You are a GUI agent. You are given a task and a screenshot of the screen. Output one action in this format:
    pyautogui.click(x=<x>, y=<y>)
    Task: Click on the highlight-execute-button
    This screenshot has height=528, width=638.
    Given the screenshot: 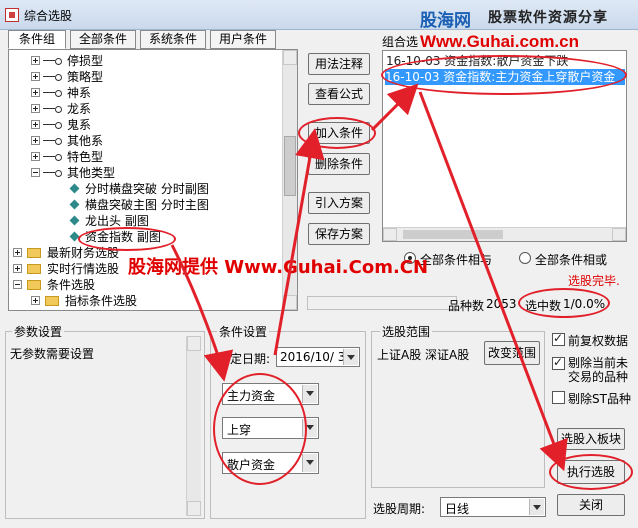 What is the action you would take?
    pyautogui.click(x=591, y=472)
    